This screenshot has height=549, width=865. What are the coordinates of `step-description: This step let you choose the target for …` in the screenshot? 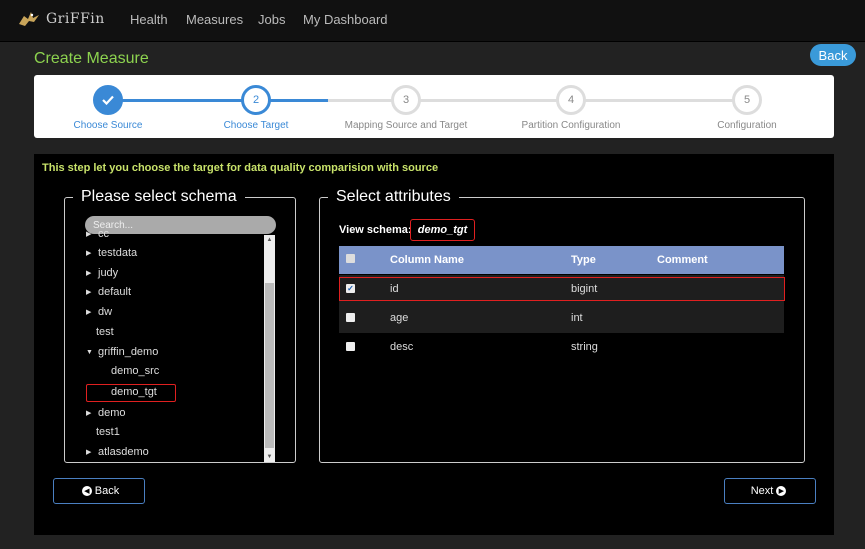 It's located at (240, 168).